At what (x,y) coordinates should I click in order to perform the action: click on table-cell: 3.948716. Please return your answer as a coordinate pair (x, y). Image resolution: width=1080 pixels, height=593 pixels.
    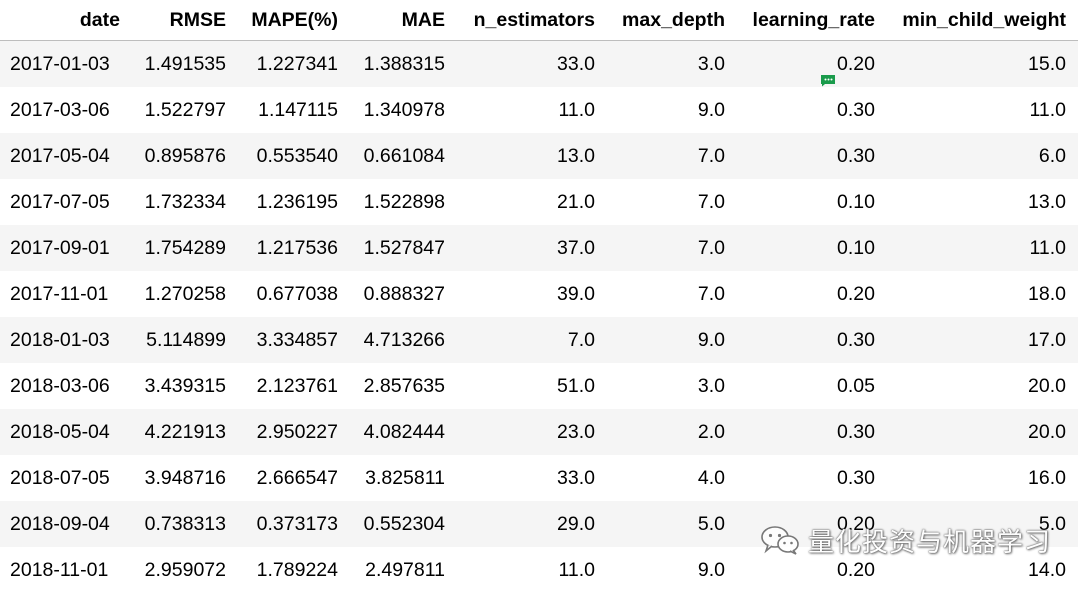
    Looking at the image, I should click on (185, 478).